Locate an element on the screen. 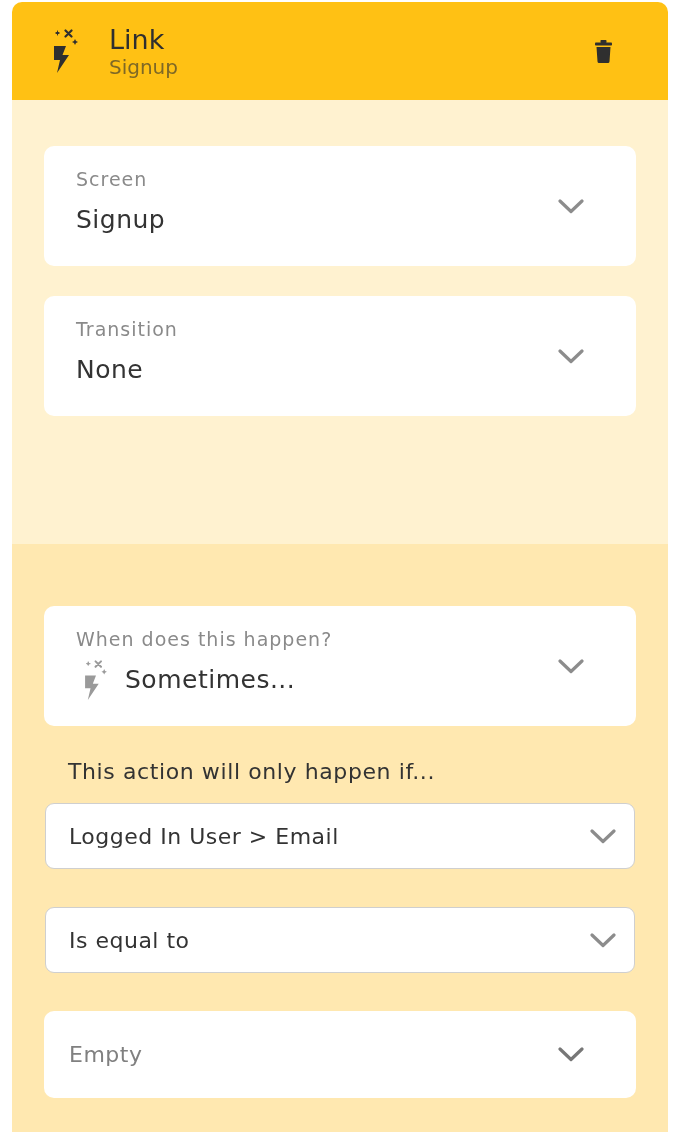 This screenshot has width=682, height=1132. condition-dropdown: Is equal to is located at coordinates (340, 940).